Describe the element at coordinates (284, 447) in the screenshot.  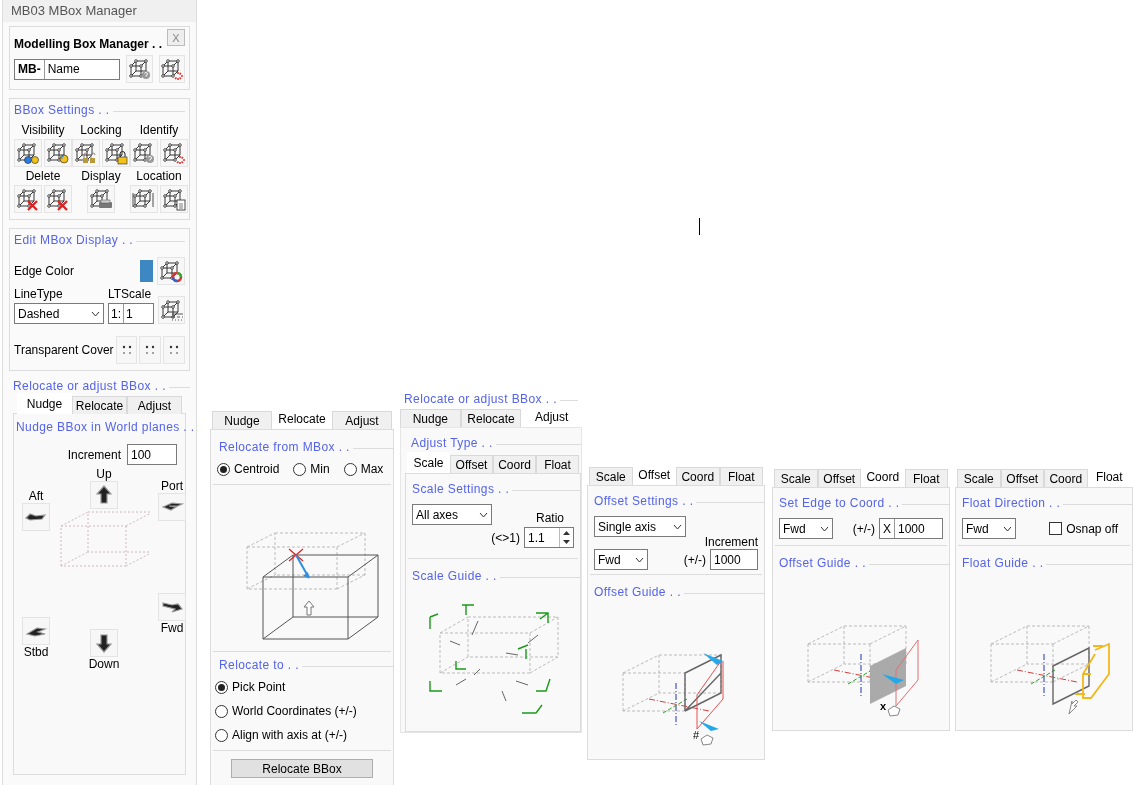
I see `section-heading: Relocate from MBox . .` at that location.